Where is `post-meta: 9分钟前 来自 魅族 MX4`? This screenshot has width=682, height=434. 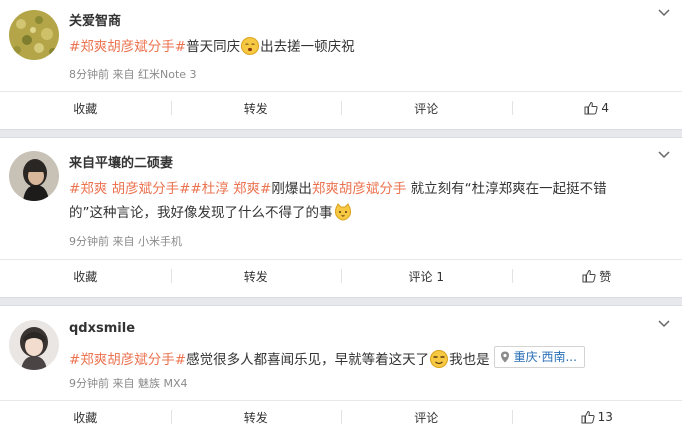
post-meta: 9分钟前 来自 魅族 MX4 is located at coordinates (128, 383).